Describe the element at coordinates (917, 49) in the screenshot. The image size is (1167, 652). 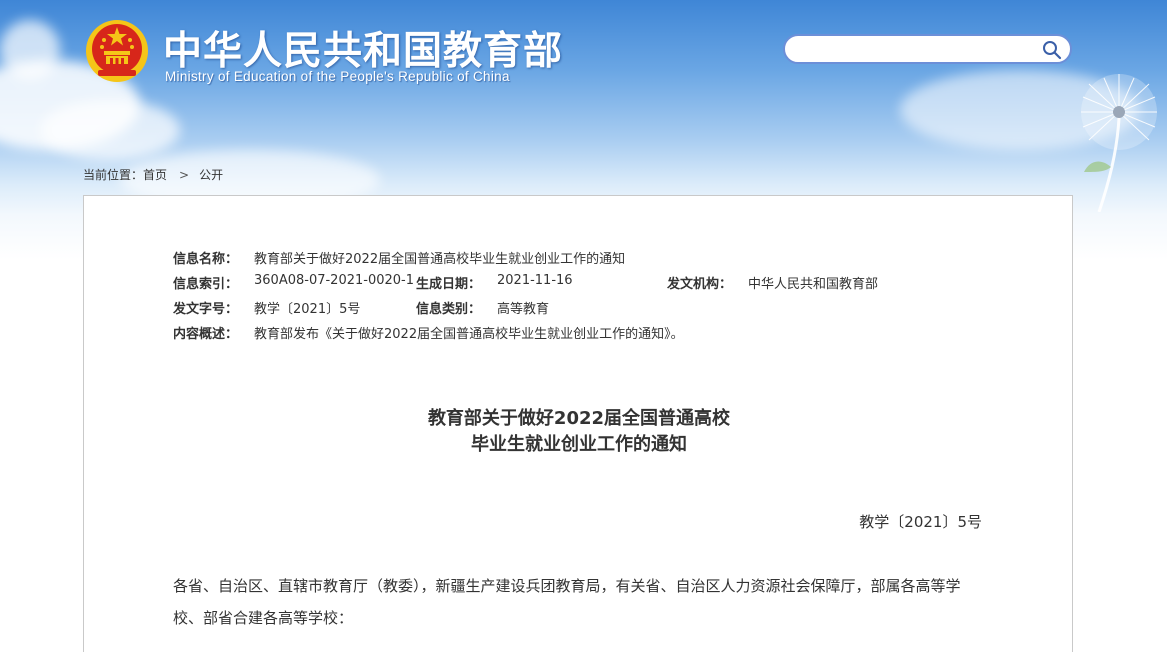
I see `search-input` at that location.